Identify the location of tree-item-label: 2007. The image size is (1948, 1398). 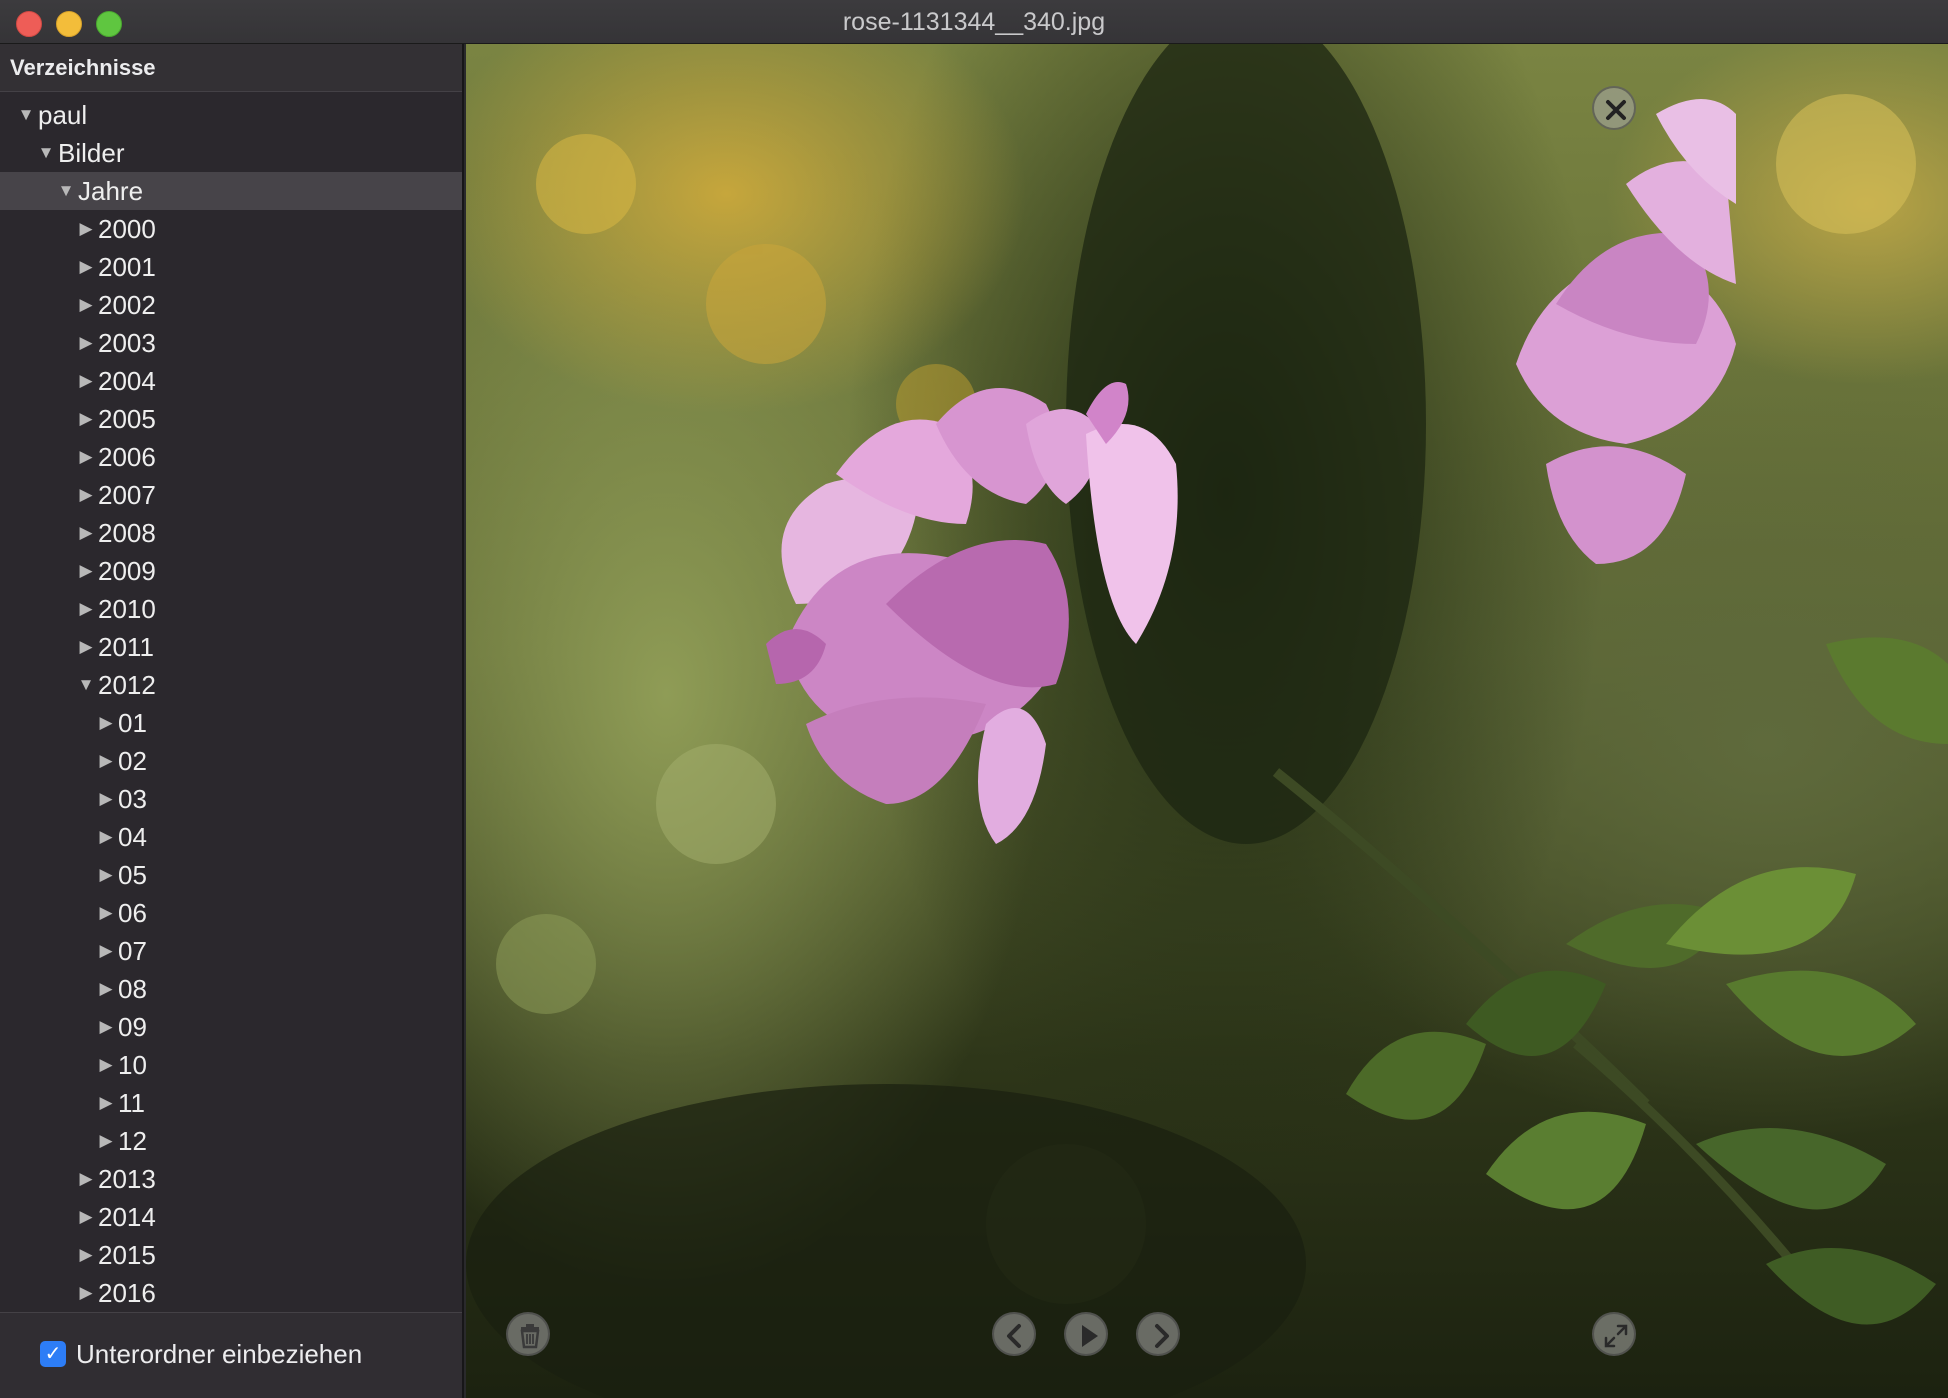
(127, 495).